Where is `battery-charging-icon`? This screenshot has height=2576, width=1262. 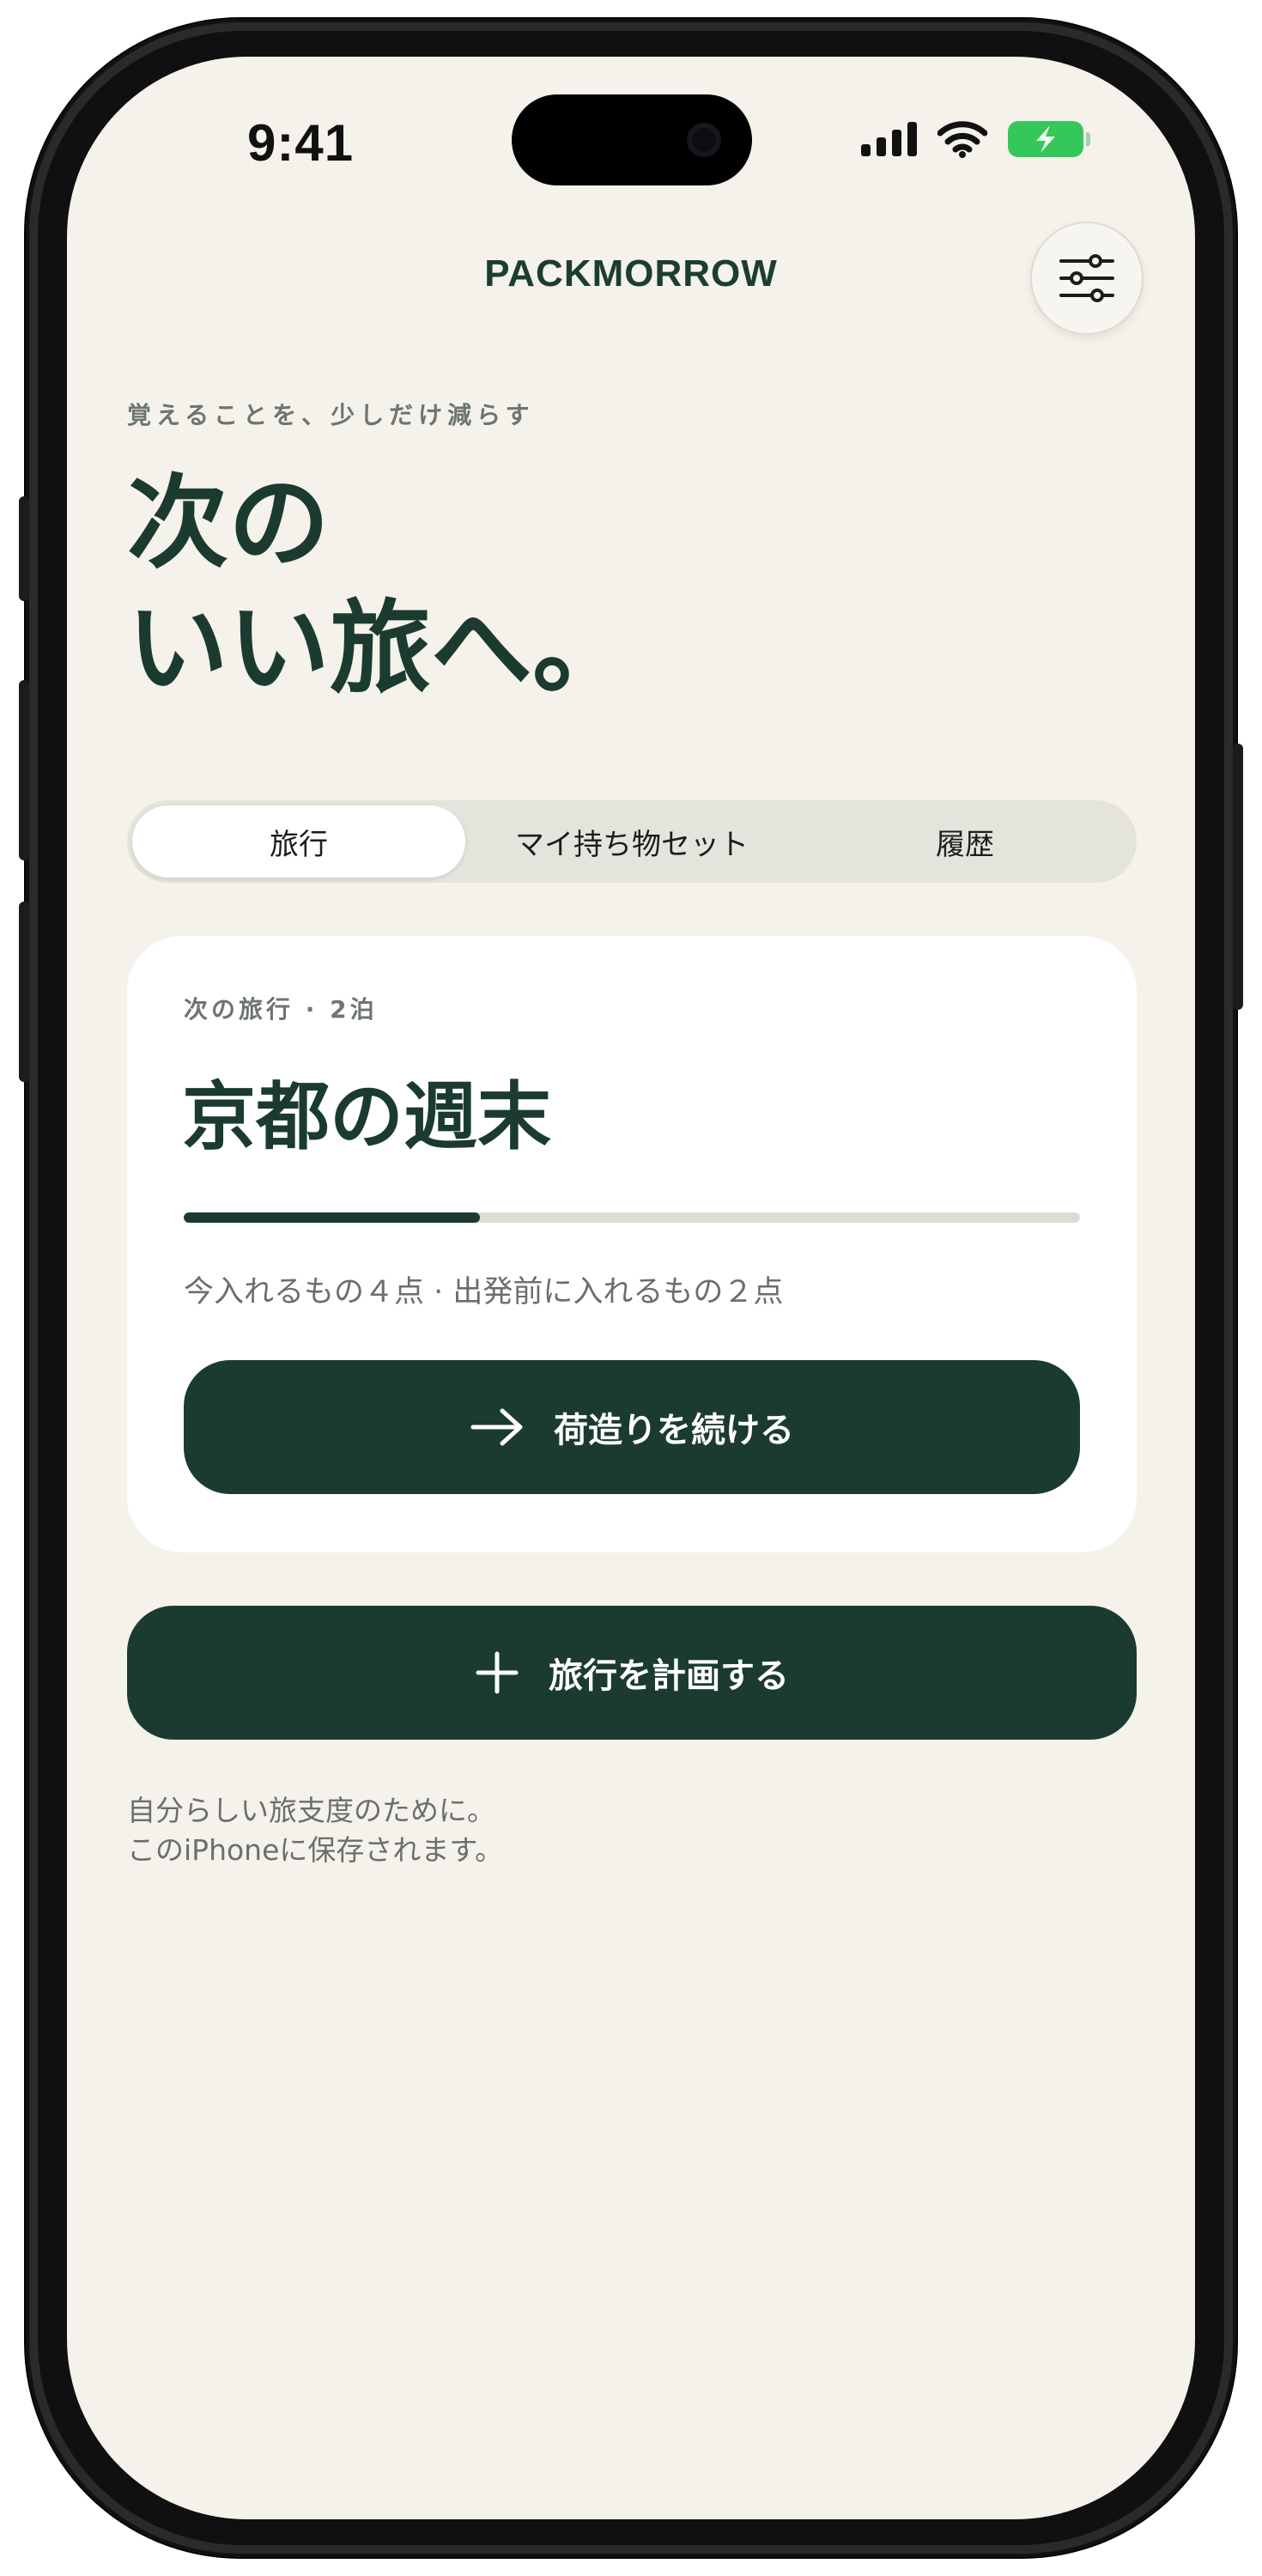
battery-charging-icon is located at coordinates (1049, 139).